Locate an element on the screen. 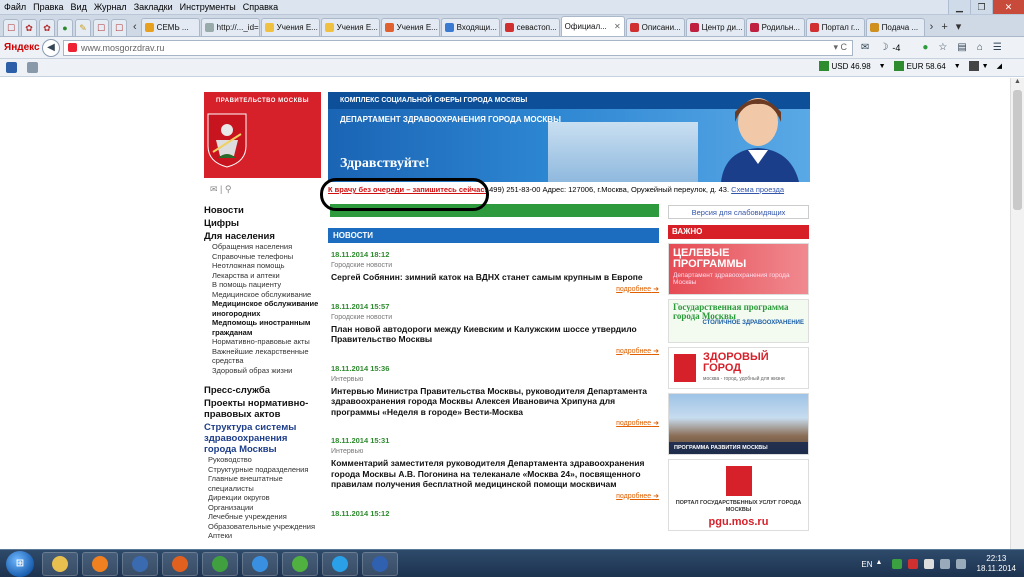 This screenshot has width=1024, height=577. menu-item: Закладки is located at coordinates (153, 7).